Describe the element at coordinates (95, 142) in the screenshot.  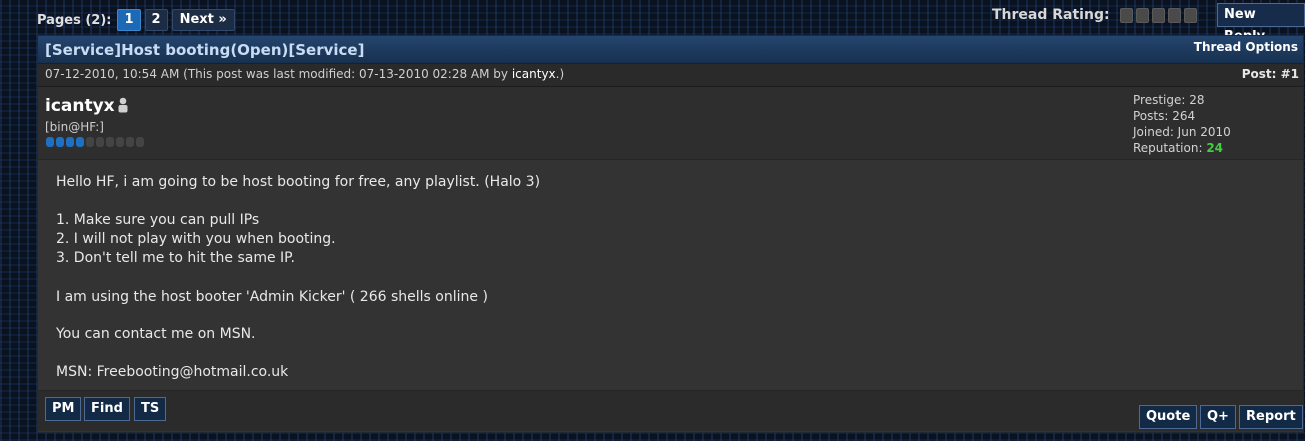
I see `reputation-bar` at that location.